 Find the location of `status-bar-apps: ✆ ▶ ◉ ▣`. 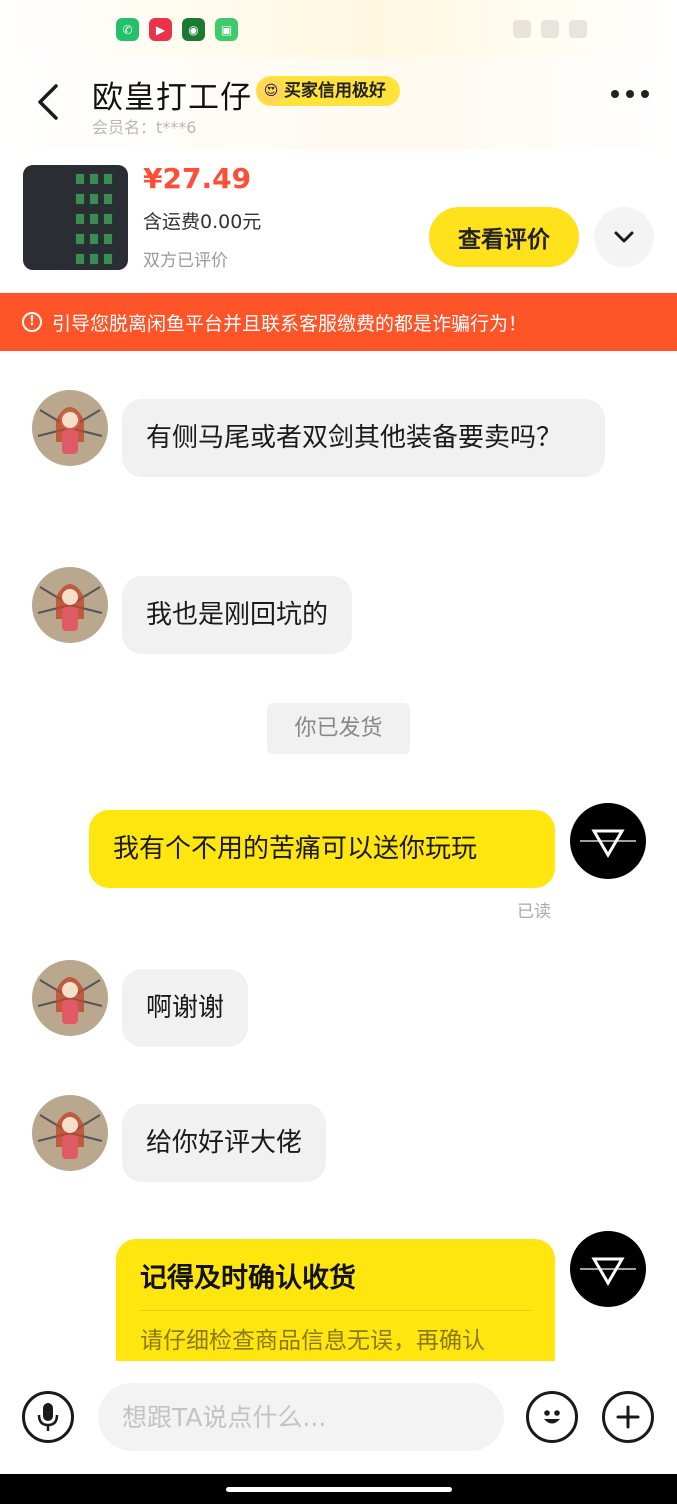

status-bar-apps: ✆ ▶ ◉ ▣ is located at coordinates (177, 29).